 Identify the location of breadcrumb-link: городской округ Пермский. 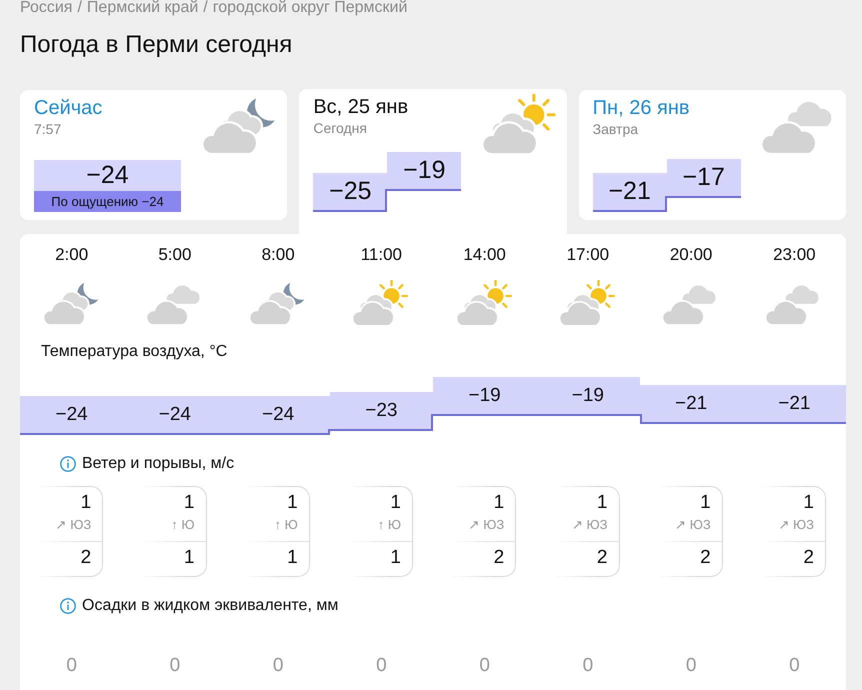
(310, 9).